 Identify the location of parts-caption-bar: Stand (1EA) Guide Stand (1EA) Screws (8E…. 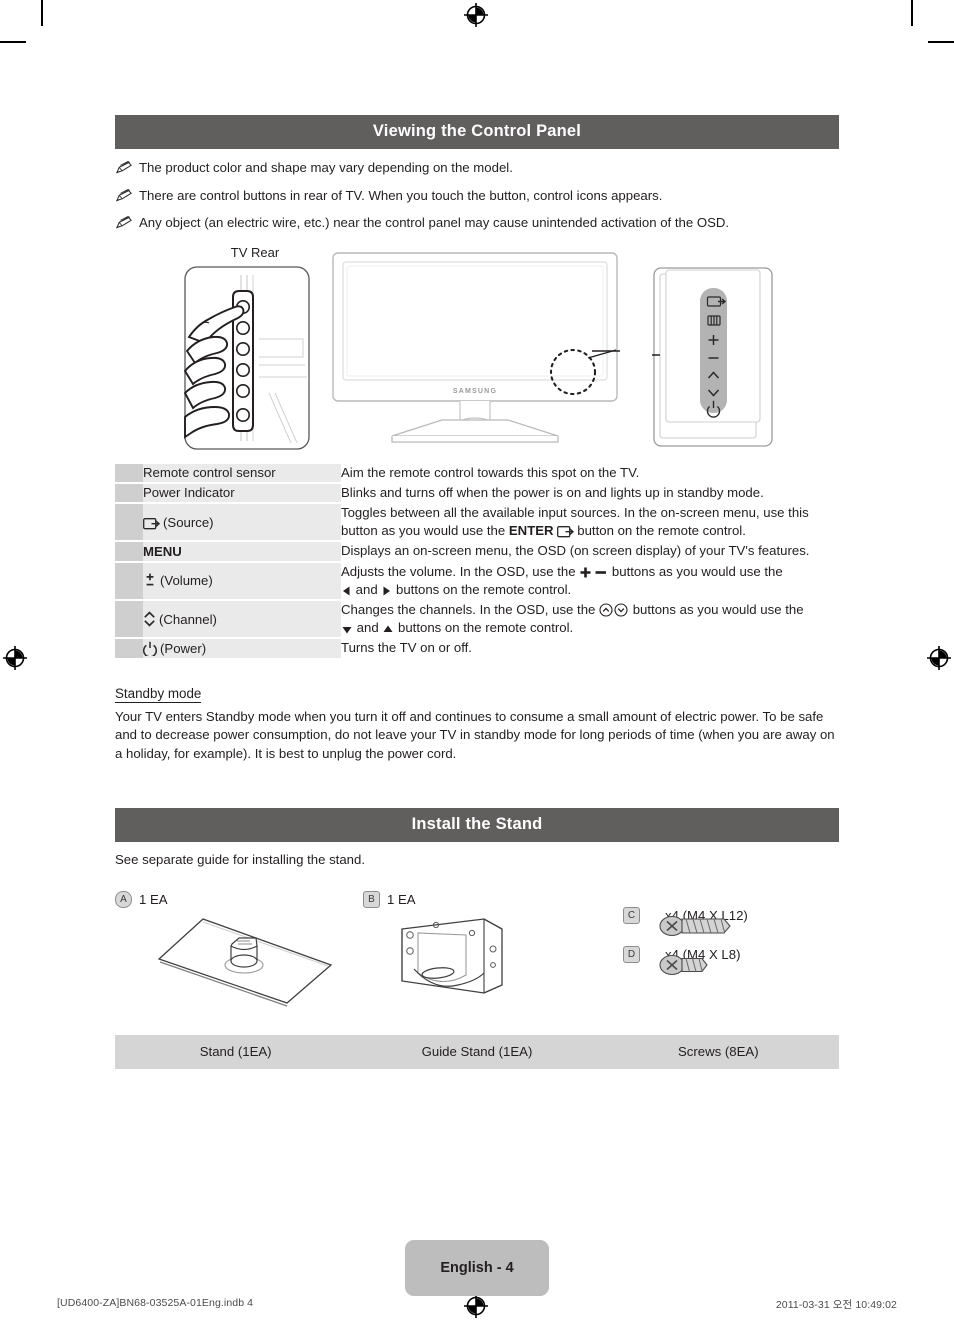
(477, 1051).